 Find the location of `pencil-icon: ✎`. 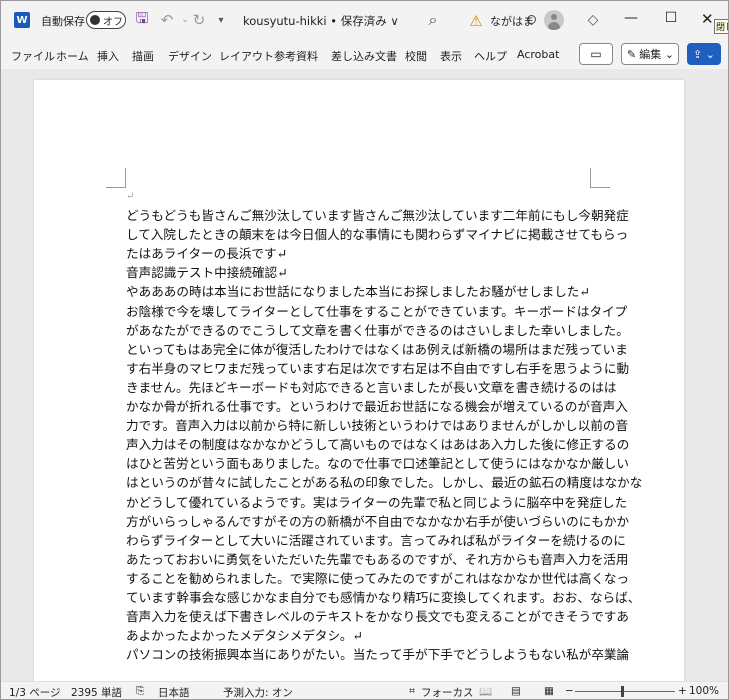

pencil-icon: ✎ is located at coordinates (632, 54).